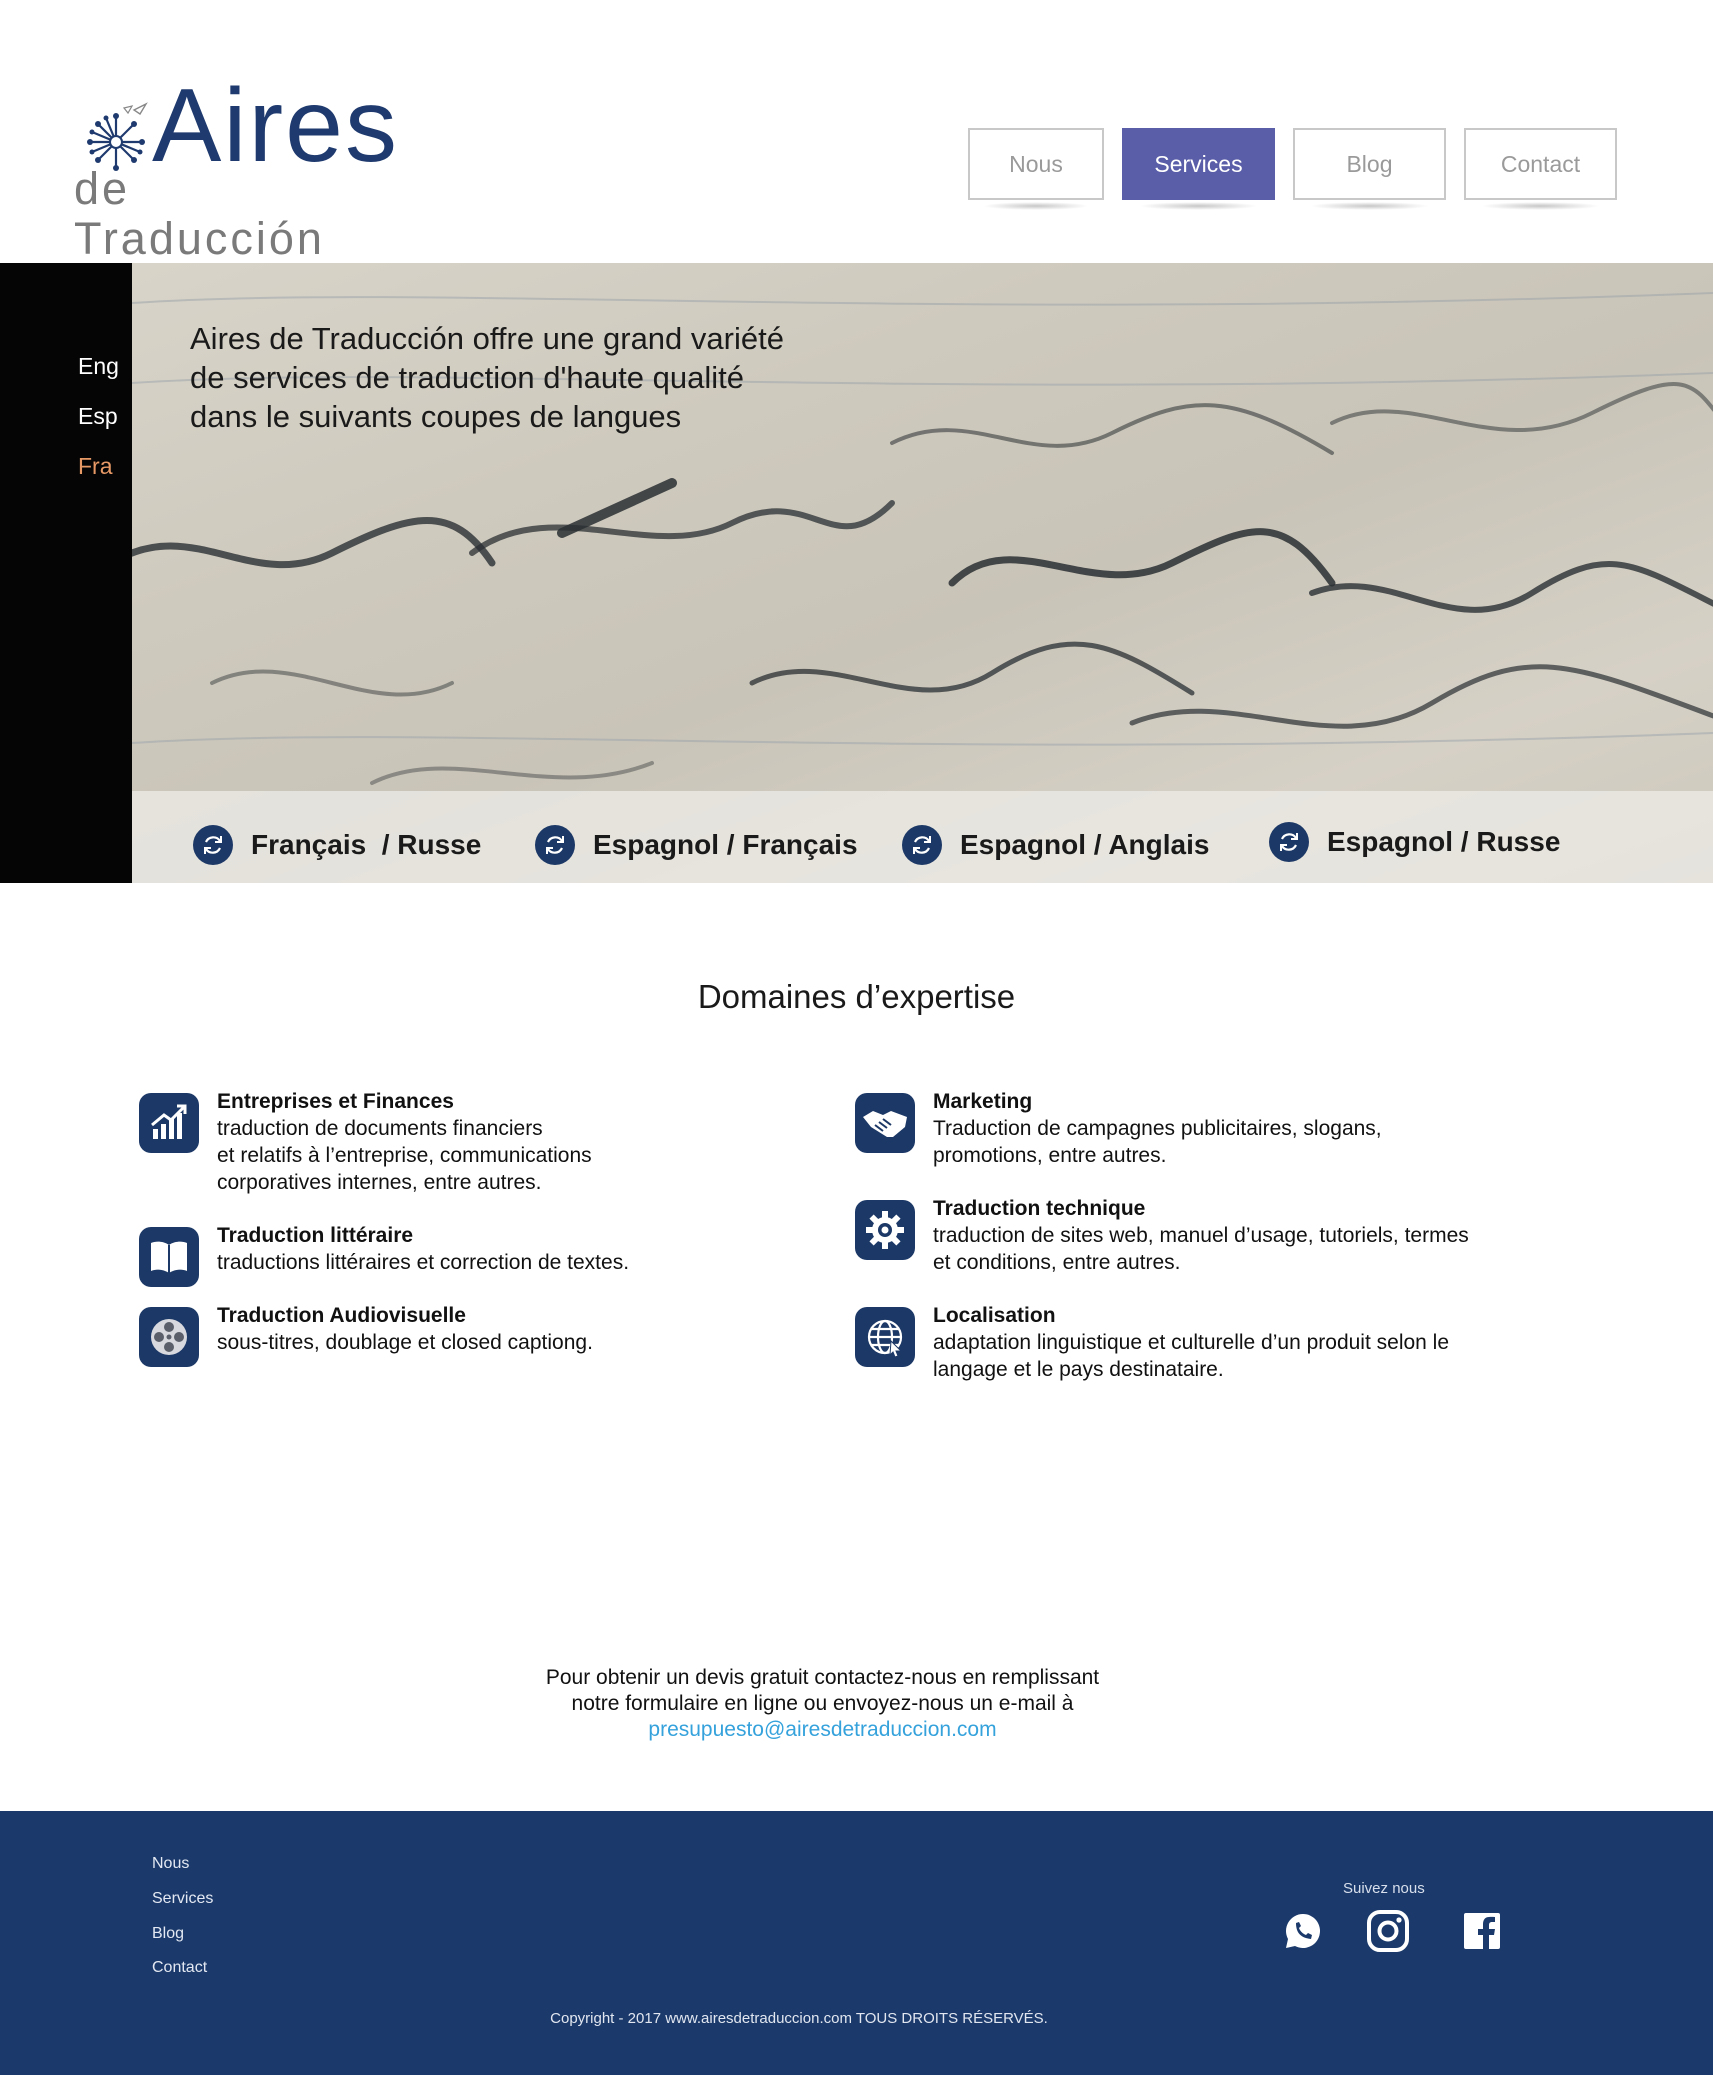 Image resolution: width=1713 pixels, height=2075 pixels. I want to click on instagram-icon, so click(1388, 1931).